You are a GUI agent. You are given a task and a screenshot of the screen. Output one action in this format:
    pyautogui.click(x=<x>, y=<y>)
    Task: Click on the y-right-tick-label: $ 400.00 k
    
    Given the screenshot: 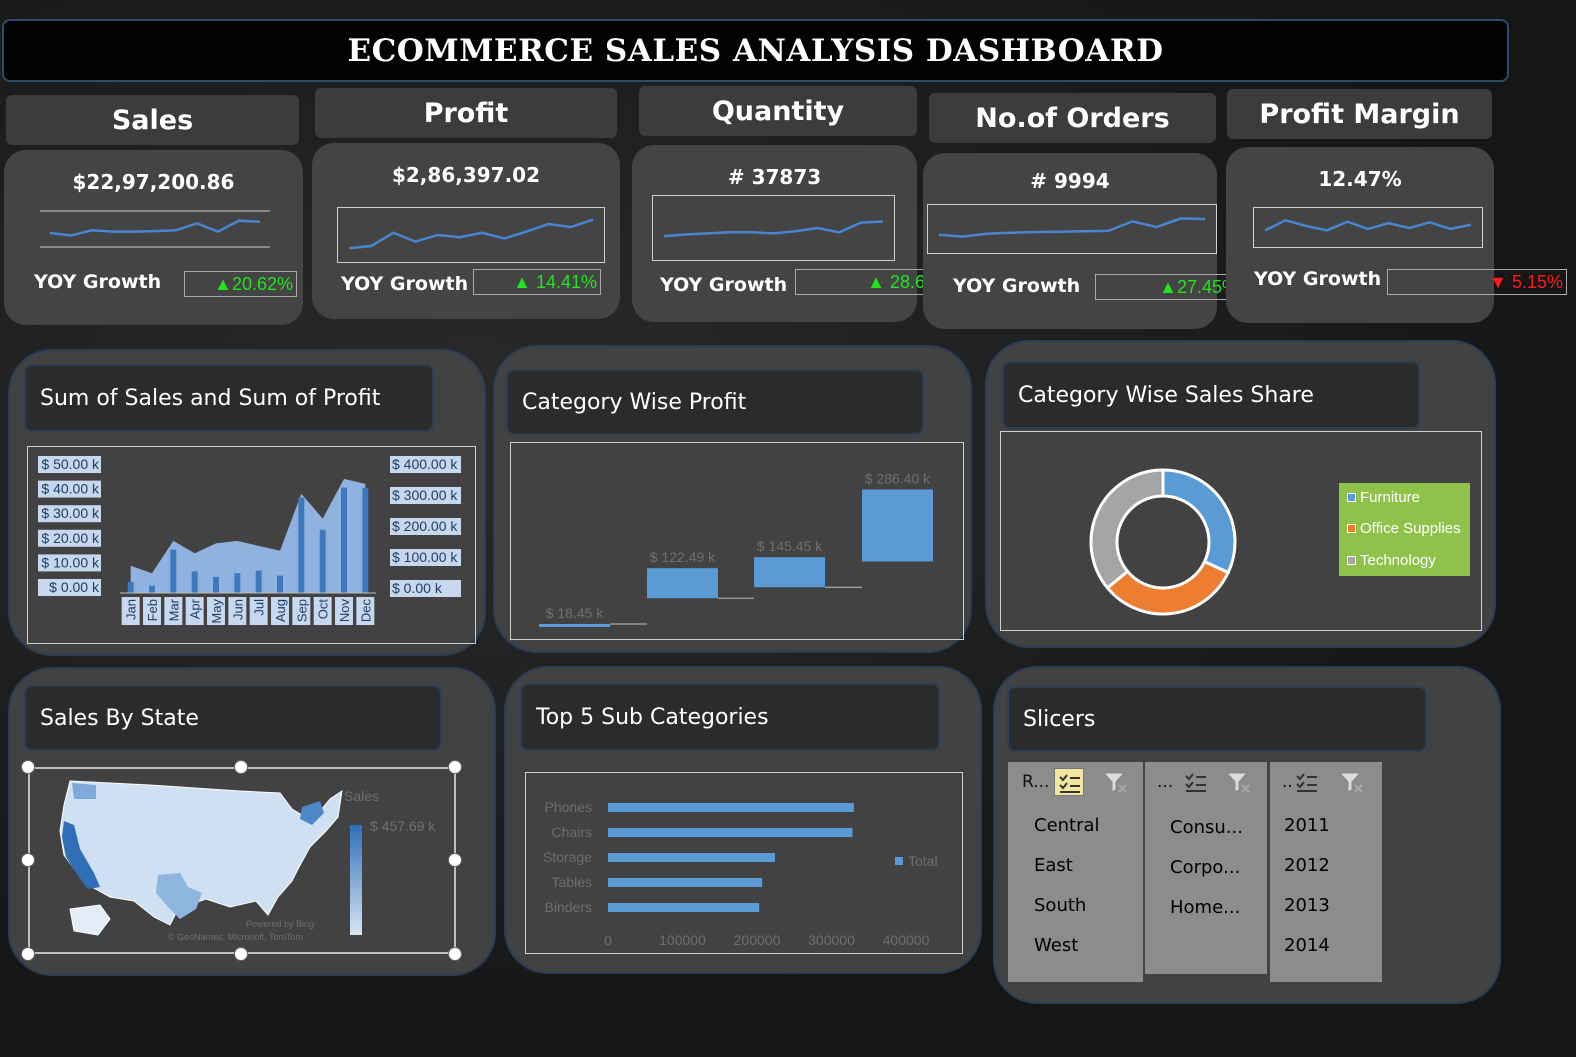 What is the action you would take?
    pyautogui.click(x=425, y=464)
    